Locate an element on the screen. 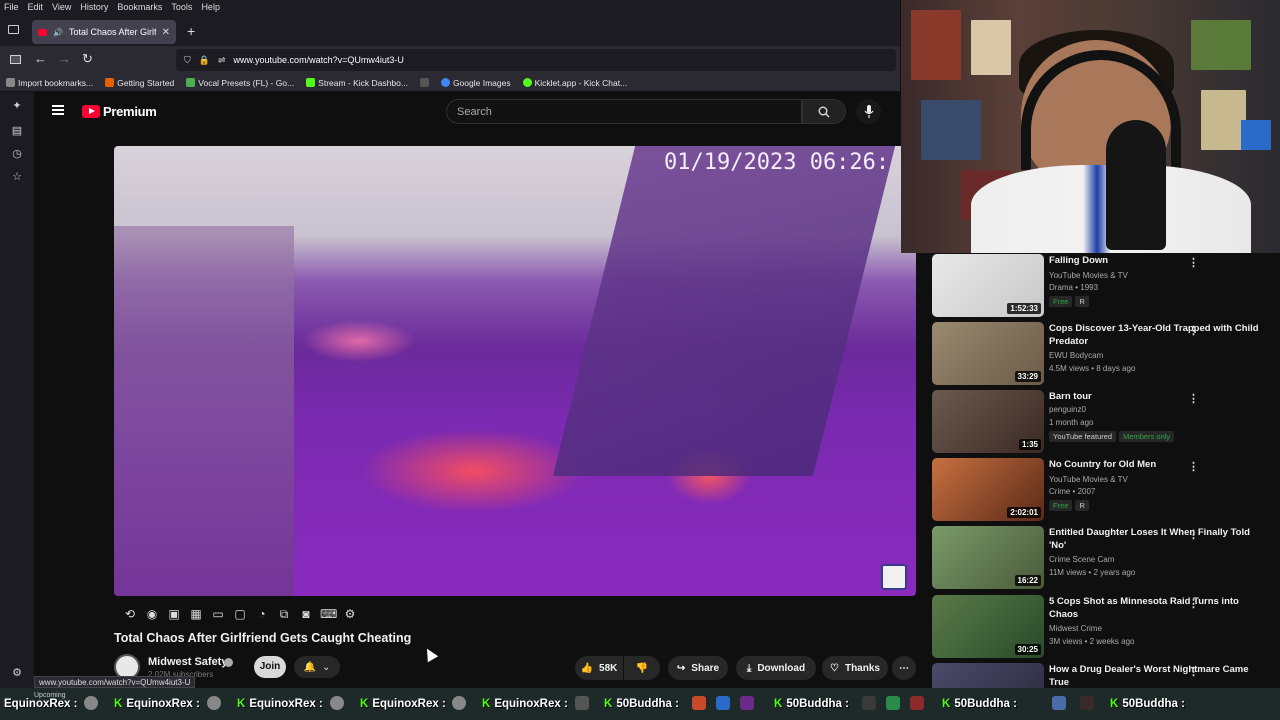 Image resolution: width=1280 pixels, height=720 pixels. settings-gear-icon: ⚙ is located at coordinates (17, 673).